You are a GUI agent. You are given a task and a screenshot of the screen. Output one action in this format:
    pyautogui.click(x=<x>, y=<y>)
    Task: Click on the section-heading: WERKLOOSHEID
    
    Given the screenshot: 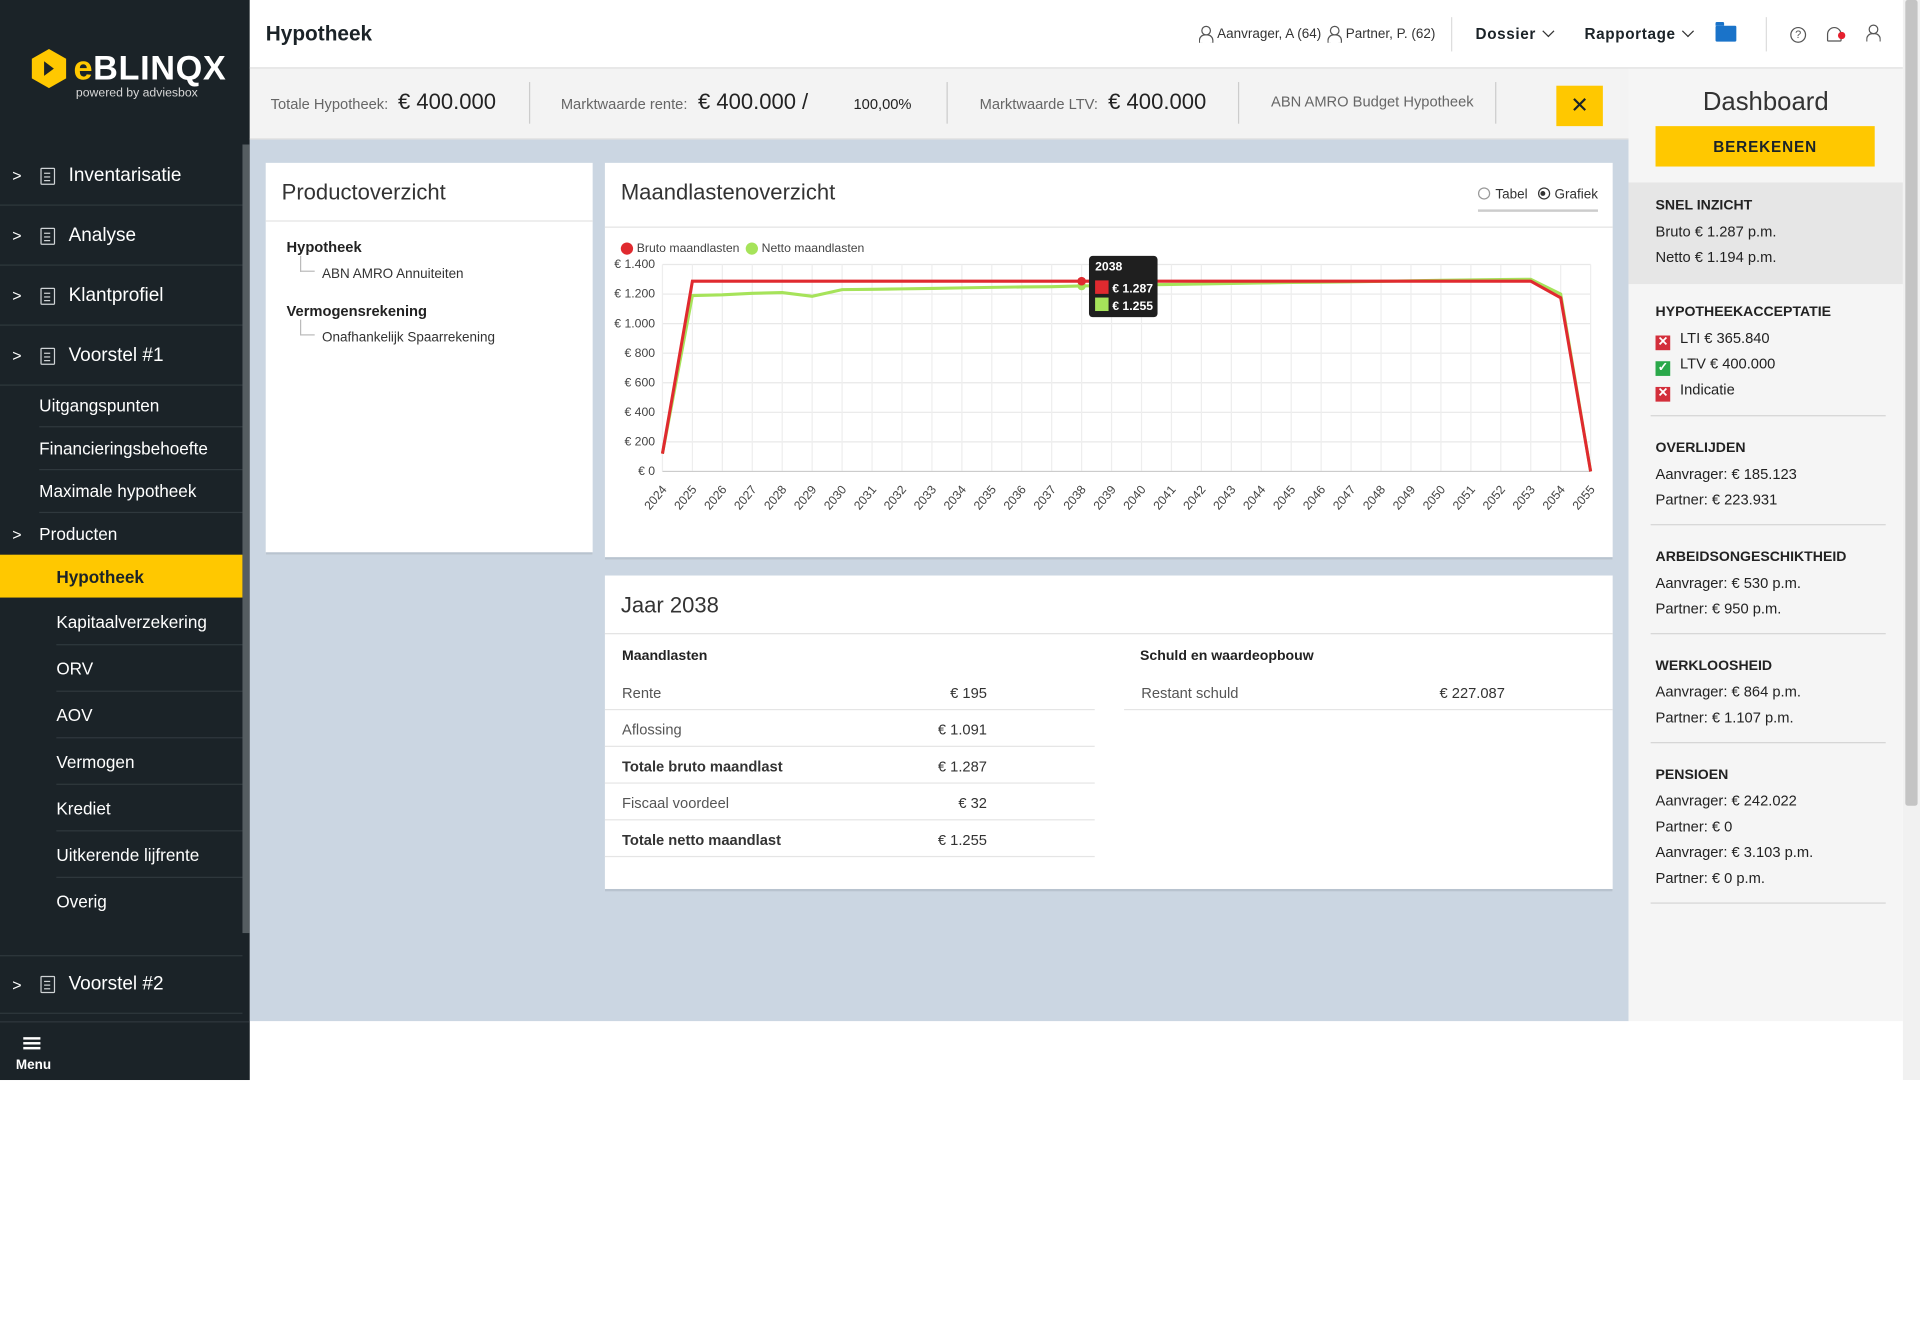 What is the action you would take?
    pyautogui.click(x=1714, y=666)
    